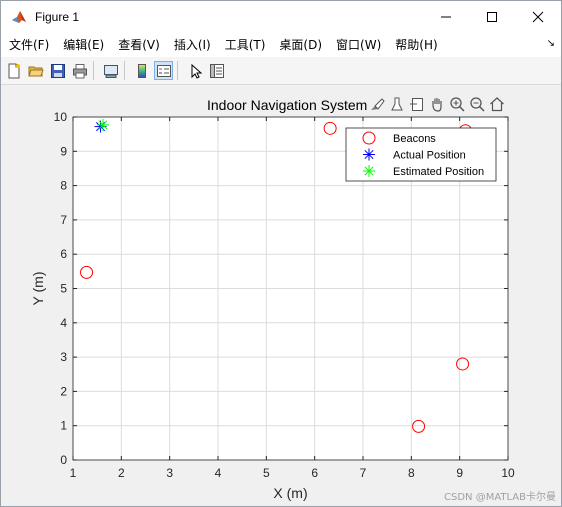 The width and height of the screenshot is (562, 507). I want to click on home-icon, so click(497, 104).